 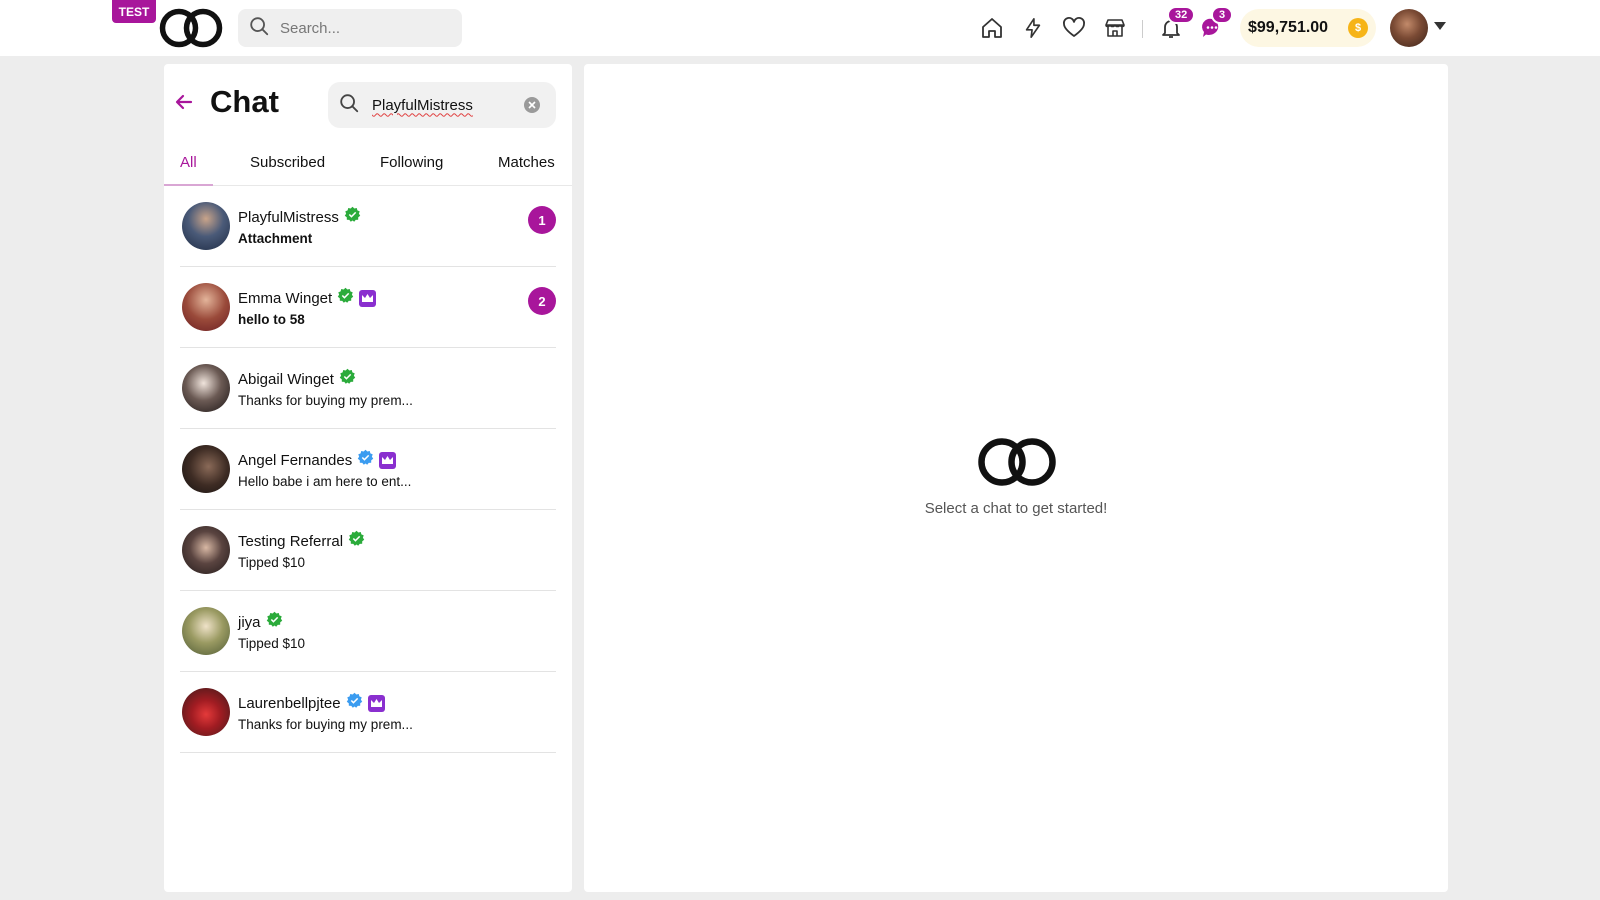 I want to click on conversation-item: Emma Winget hello to 58 2, so click(x=368, y=307).